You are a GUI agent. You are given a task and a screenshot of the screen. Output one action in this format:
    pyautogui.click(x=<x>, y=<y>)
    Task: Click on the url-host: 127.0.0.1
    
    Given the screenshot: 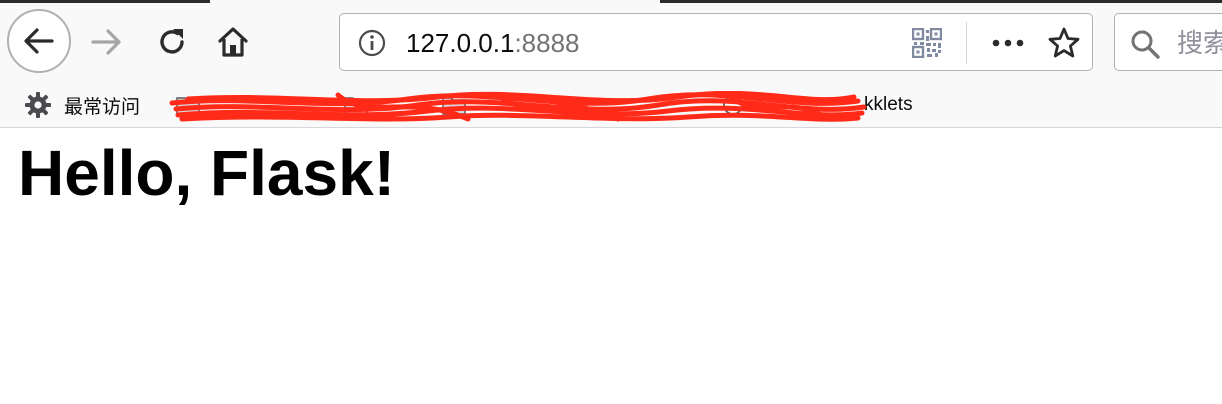 What is the action you would take?
    pyautogui.click(x=460, y=43)
    